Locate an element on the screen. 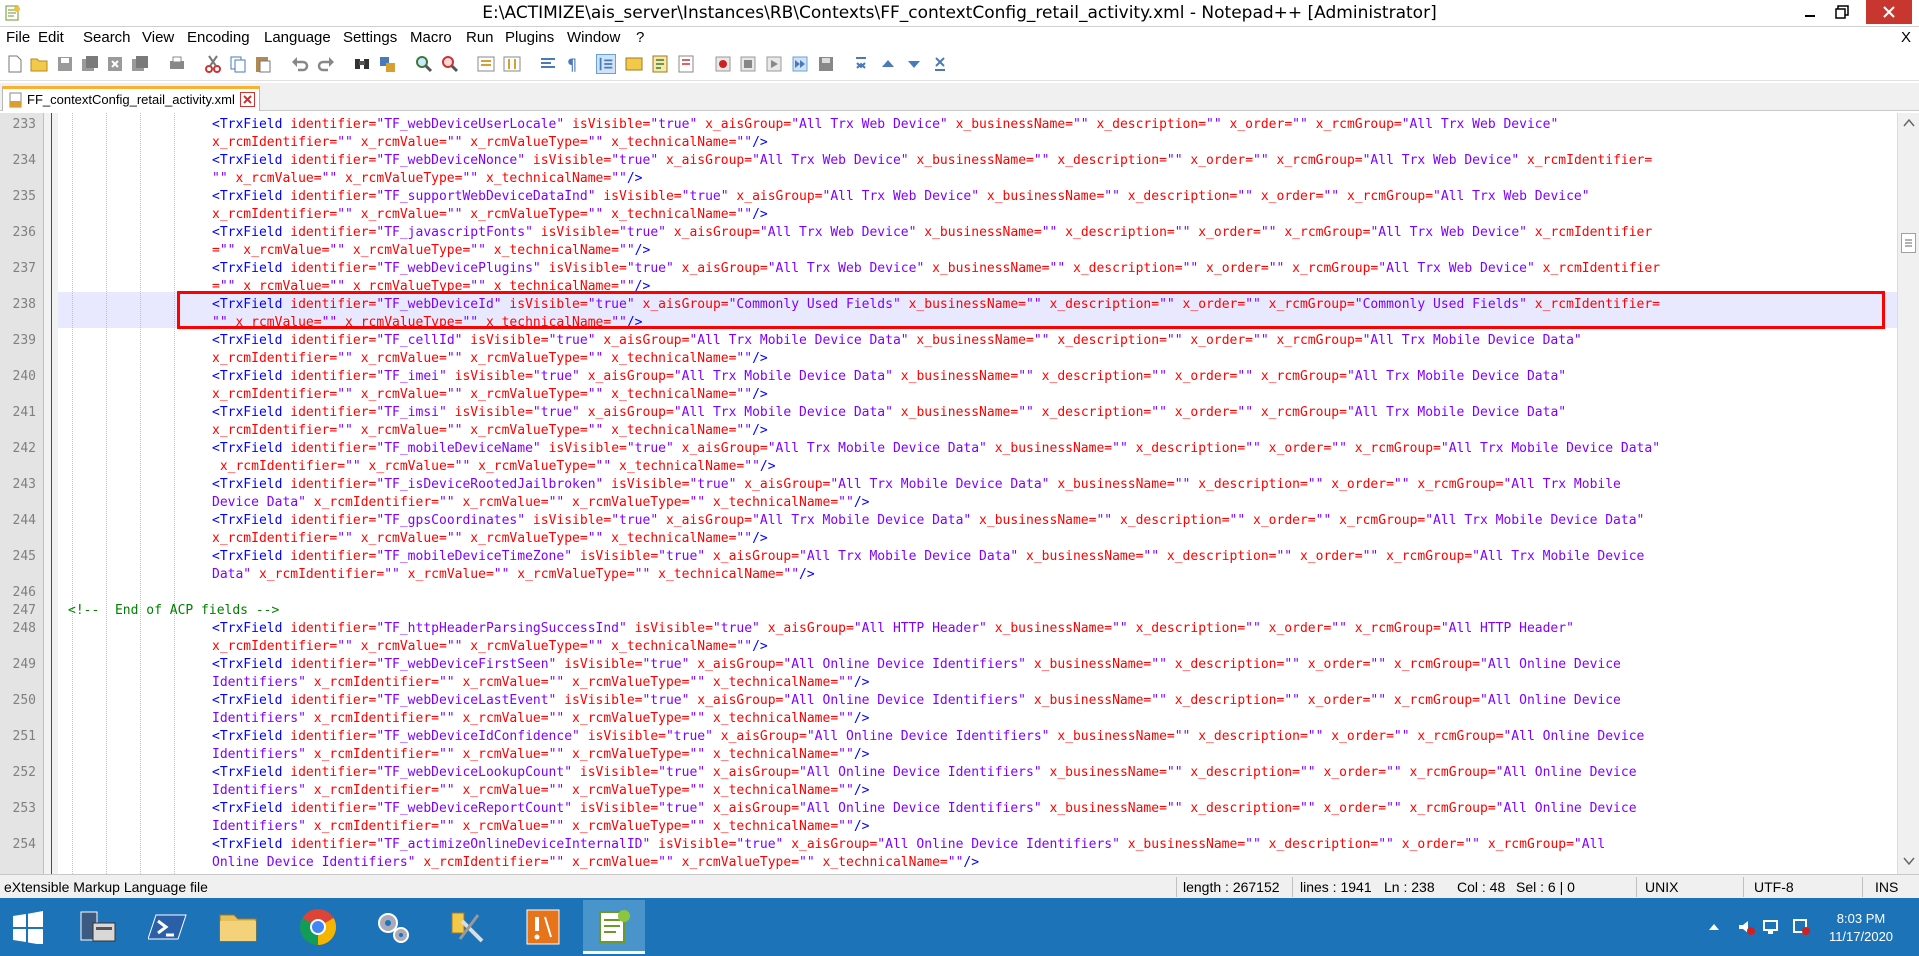 This screenshot has width=1919, height=956. network-icon is located at coordinates (1771, 927).